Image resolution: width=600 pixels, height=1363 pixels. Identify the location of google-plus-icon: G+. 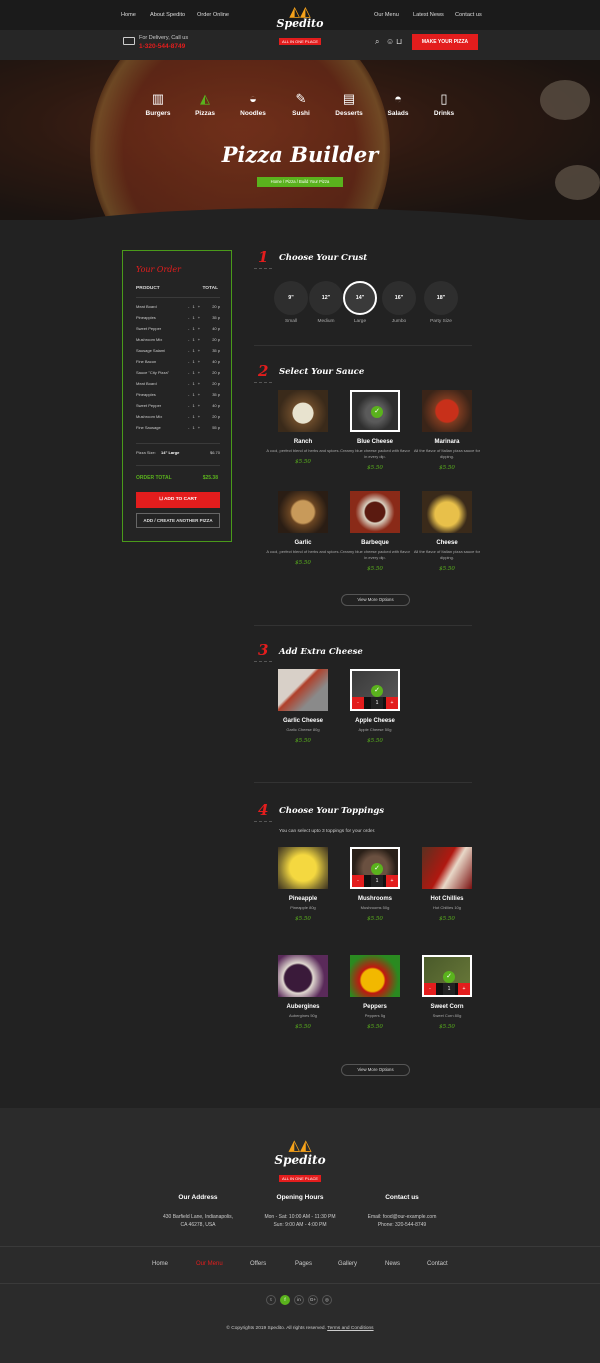
(313, 1300).